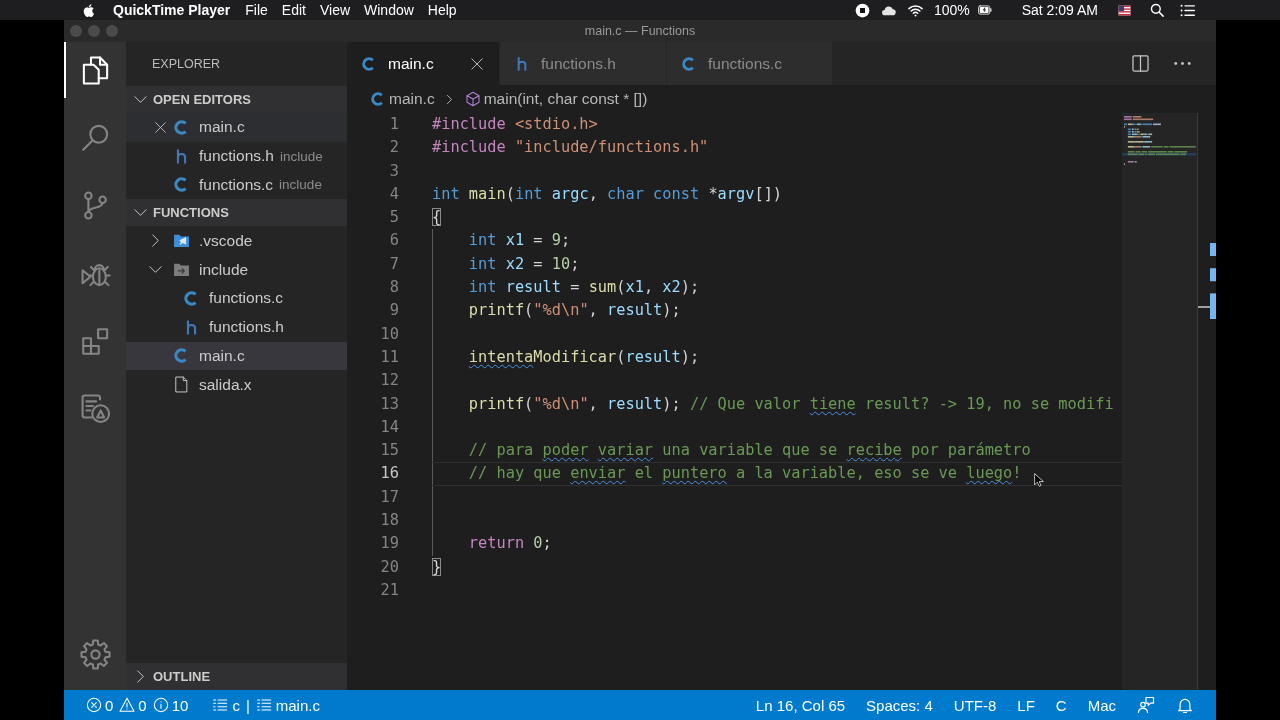 This screenshot has height=720, width=1280. Describe the element at coordinates (236, 156) in the screenshot. I see `open-editor-item: functions.h include` at that location.